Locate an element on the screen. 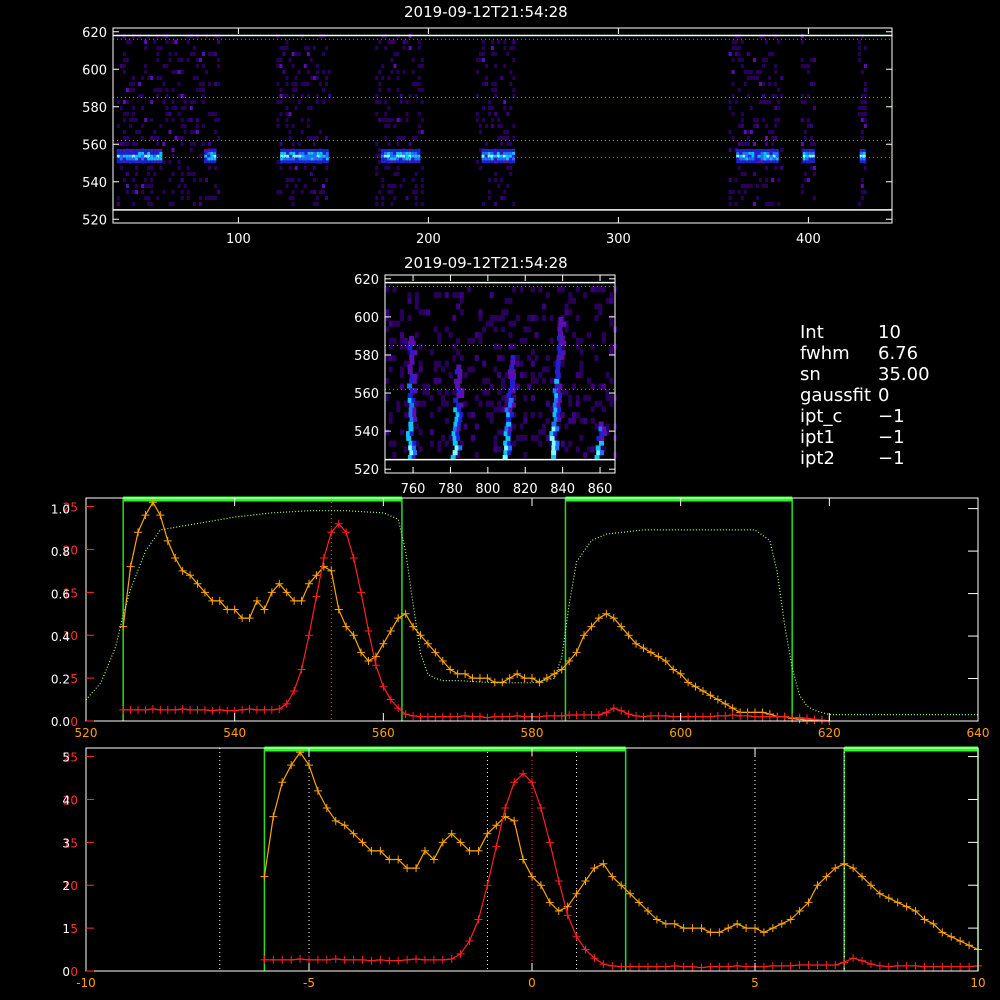 The width and height of the screenshot is (1000, 1000). x-tick-label: 820 is located at coordinates (525, 489).